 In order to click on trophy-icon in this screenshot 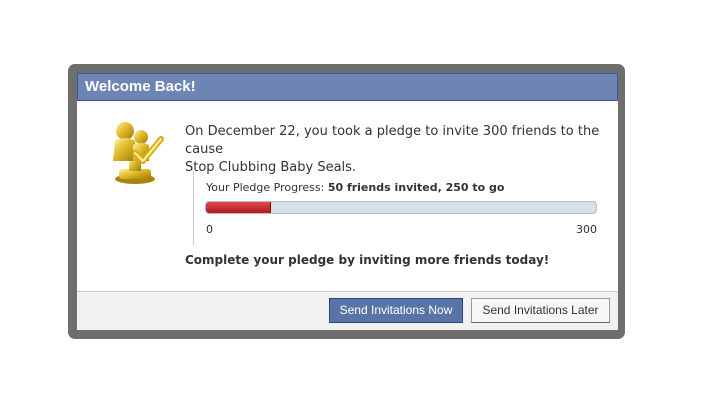, I will do `click(138, 153)`.